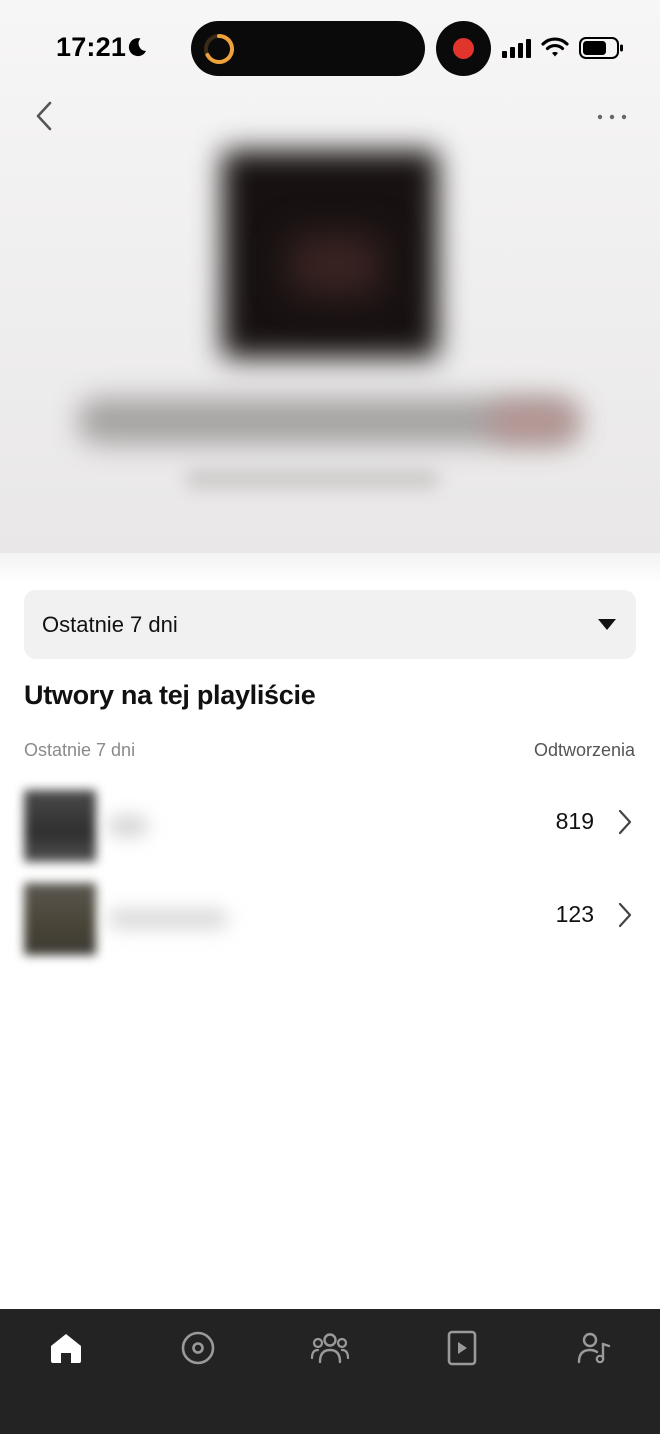 This screenshot has width=660, height=1434. I want to click on period-dropdown: Ostatnie 7 dni, so click(330, 624).